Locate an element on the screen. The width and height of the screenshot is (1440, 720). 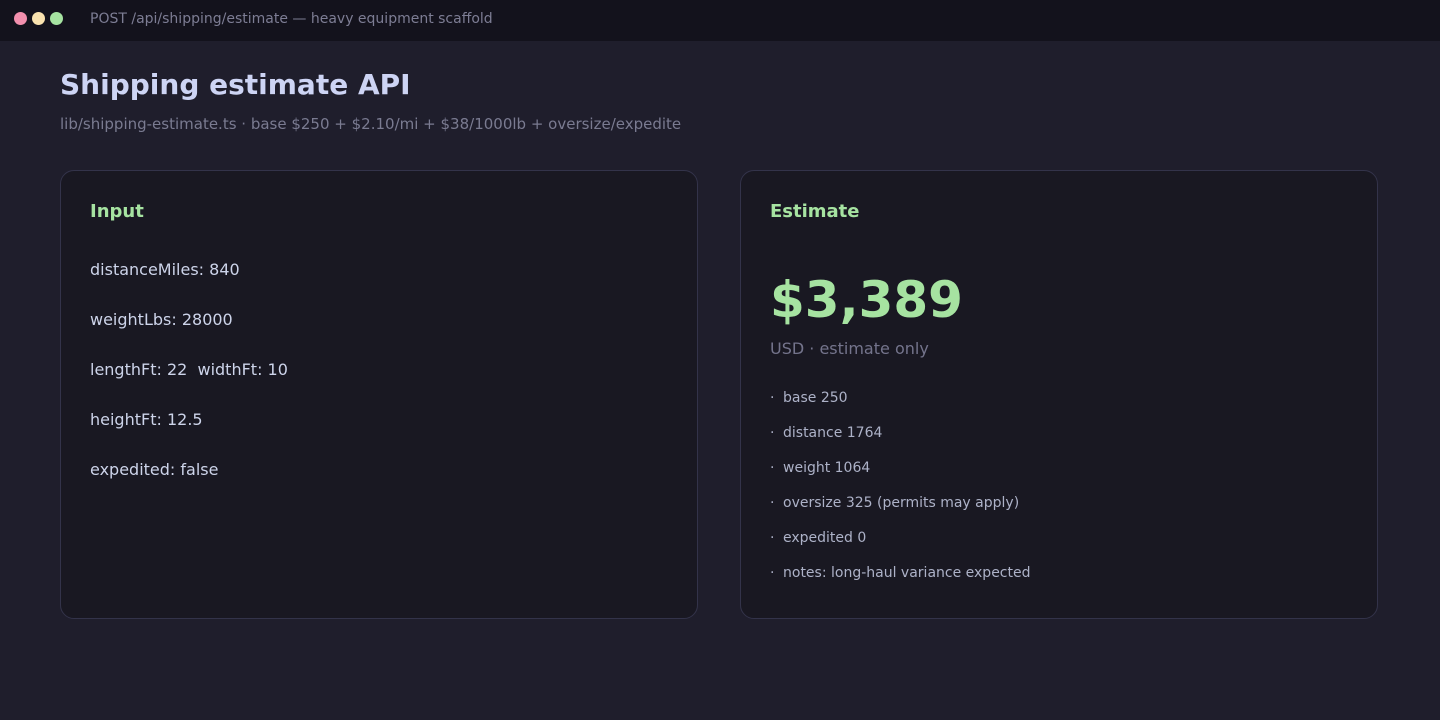
page-title: Shipping estimate API is located at coordinates (235, 84).